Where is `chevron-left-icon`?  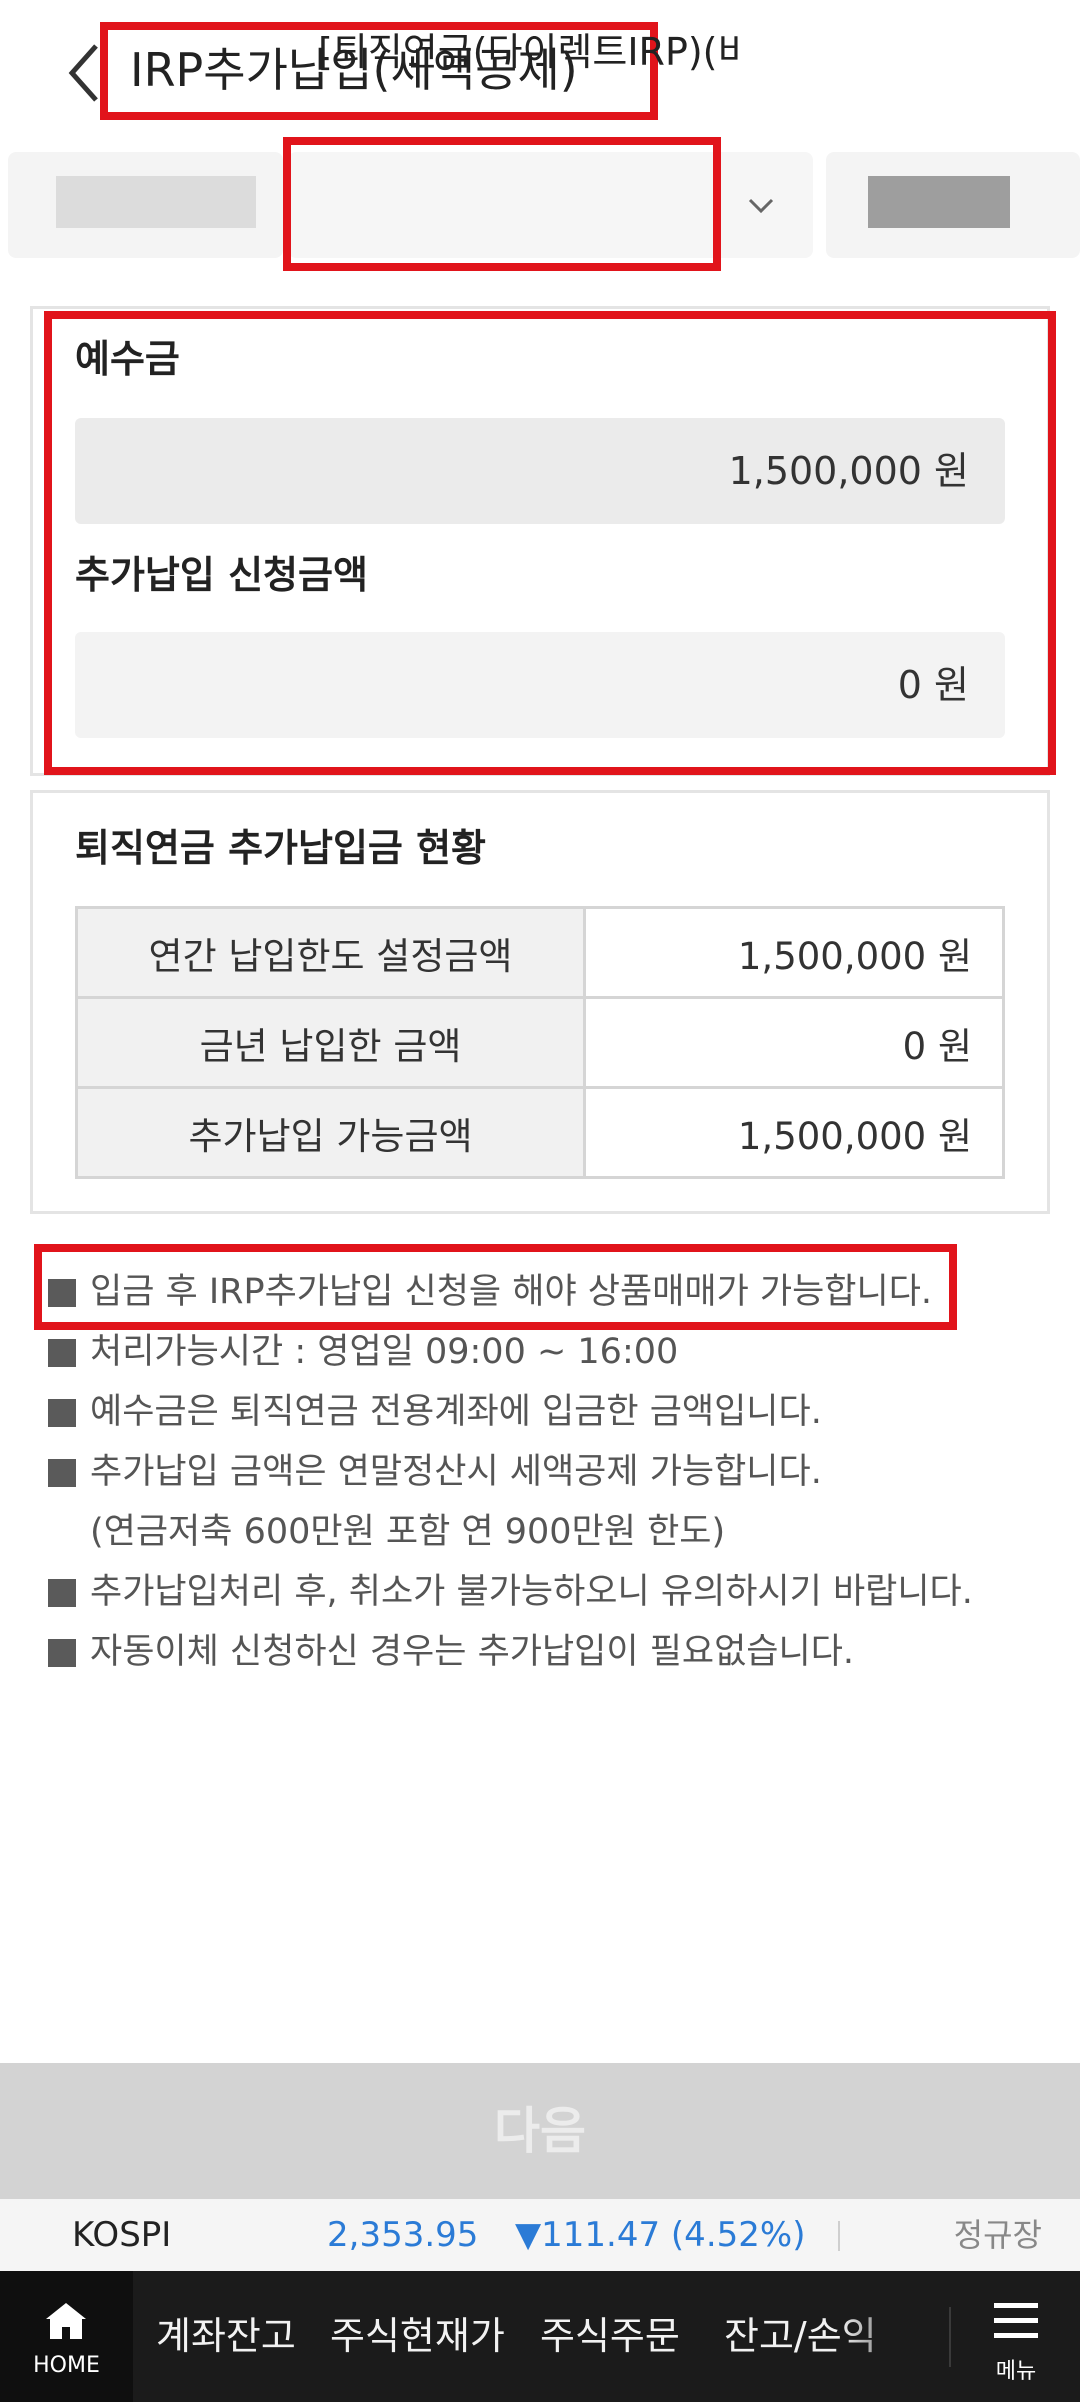
chevron-left-icon is located at coordinates (83, 73).